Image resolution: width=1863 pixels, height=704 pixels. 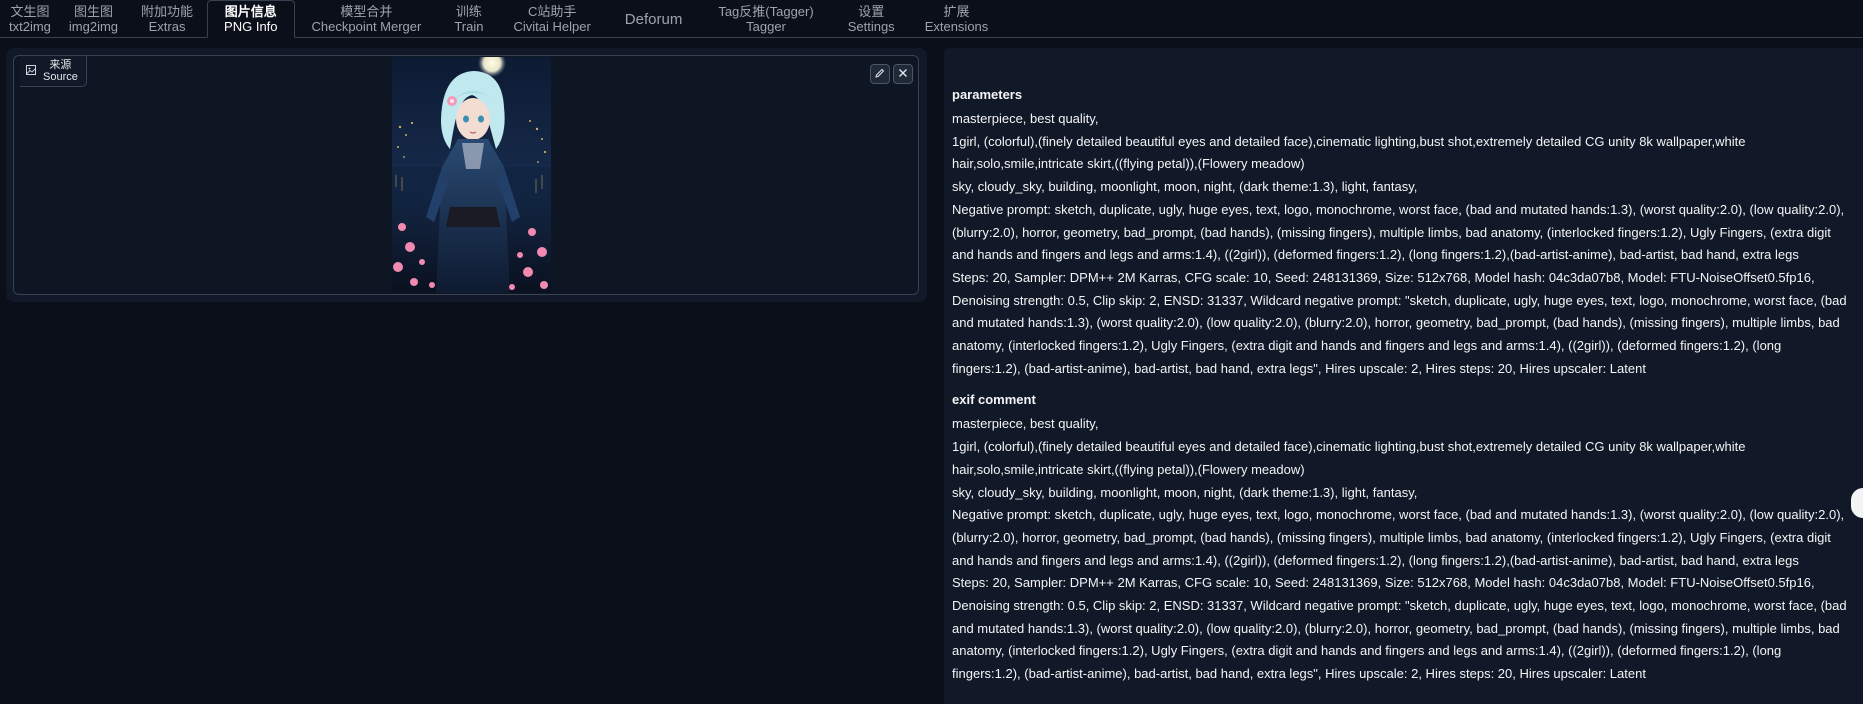 I want to click on tab-civitai-helper: C站助手 Civitai Helper, so click(x=551, y=19).